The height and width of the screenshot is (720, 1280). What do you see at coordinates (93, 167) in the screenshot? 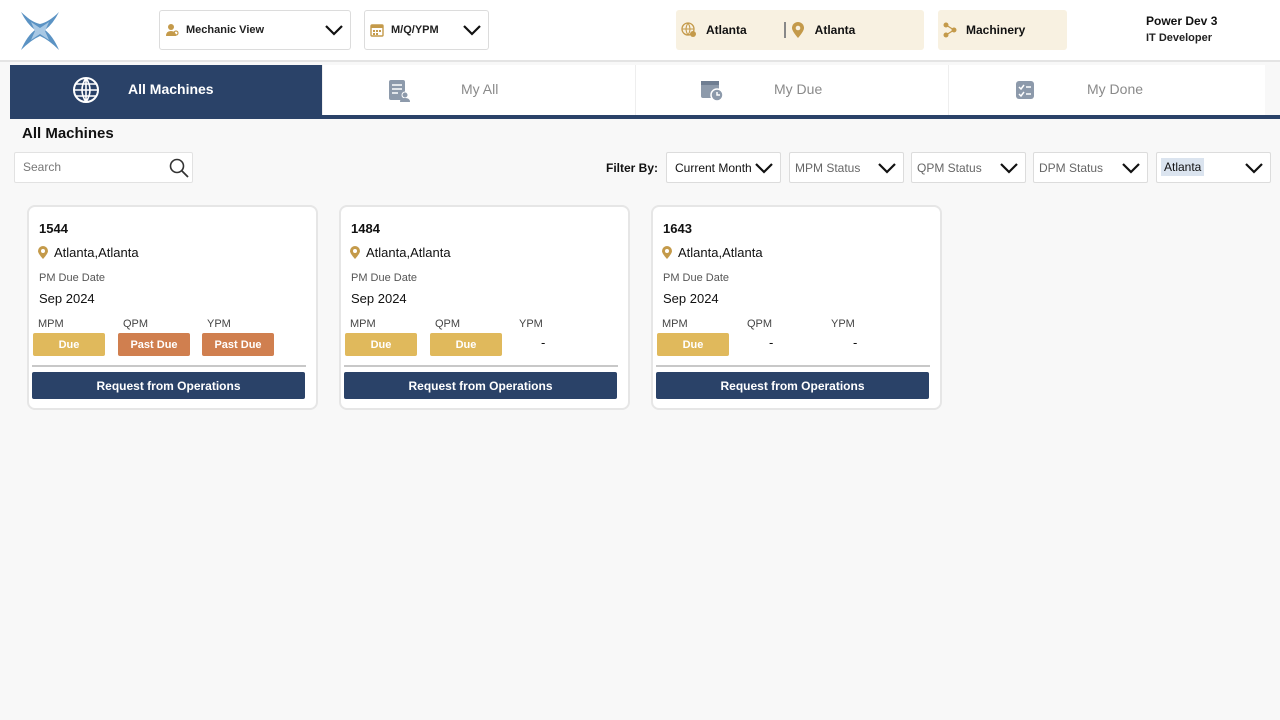
I see `search-input` at bounding box center [93, 167].